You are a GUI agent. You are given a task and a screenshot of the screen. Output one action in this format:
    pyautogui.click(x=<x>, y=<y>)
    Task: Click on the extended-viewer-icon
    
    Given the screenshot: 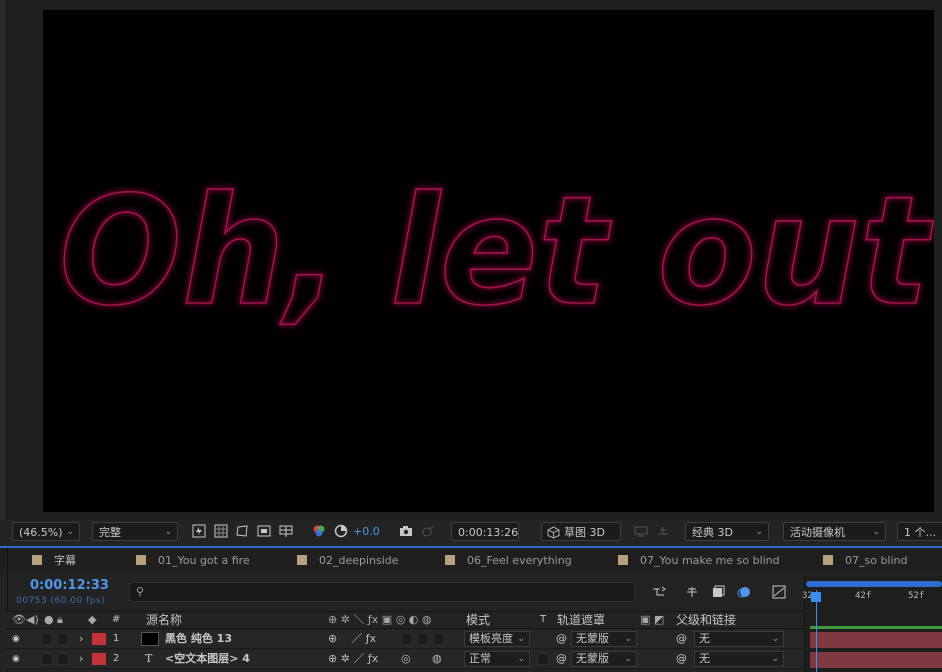 What is the action you would take?
    pyautogui.click(x=641, y=531)
    